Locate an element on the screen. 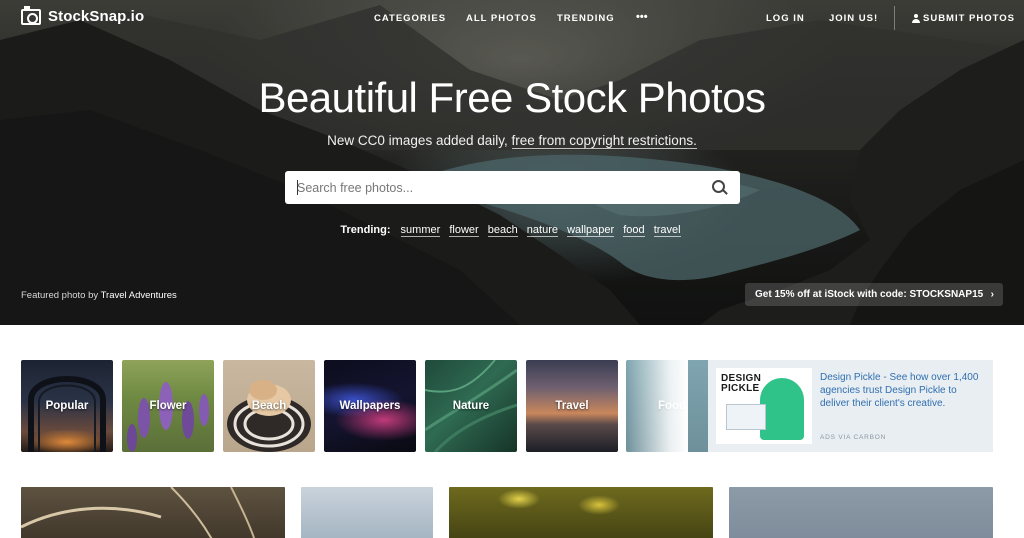 The image size is (1024, 538). nav-login: LOG IN is located at coordinates (785, 18).